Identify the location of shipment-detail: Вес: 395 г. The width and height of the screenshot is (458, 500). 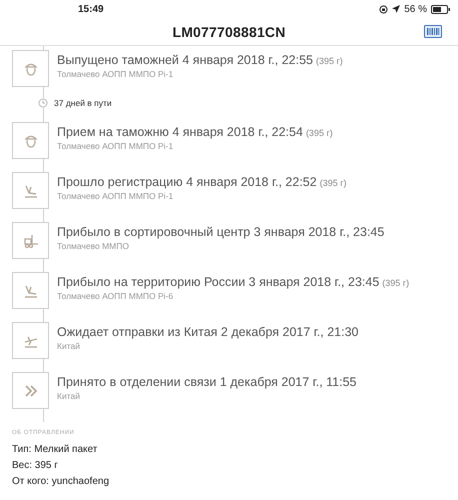
(35, 466).